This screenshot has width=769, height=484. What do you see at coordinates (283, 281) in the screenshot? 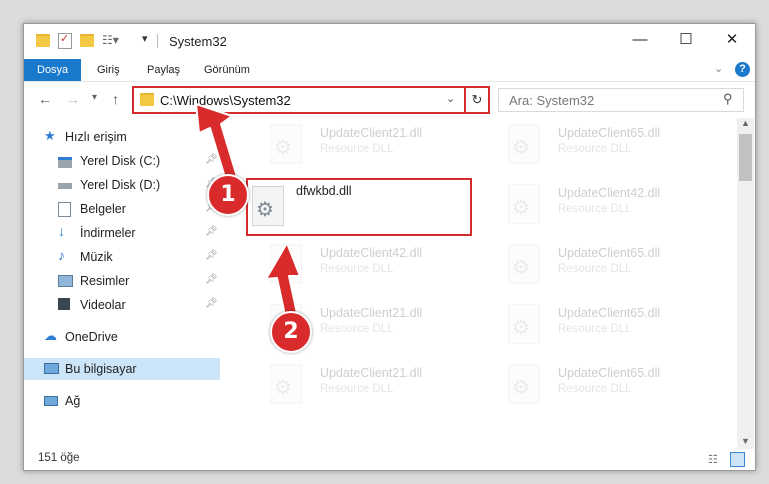
I see `arrow-2-icon` at bounding box center [283, 281].